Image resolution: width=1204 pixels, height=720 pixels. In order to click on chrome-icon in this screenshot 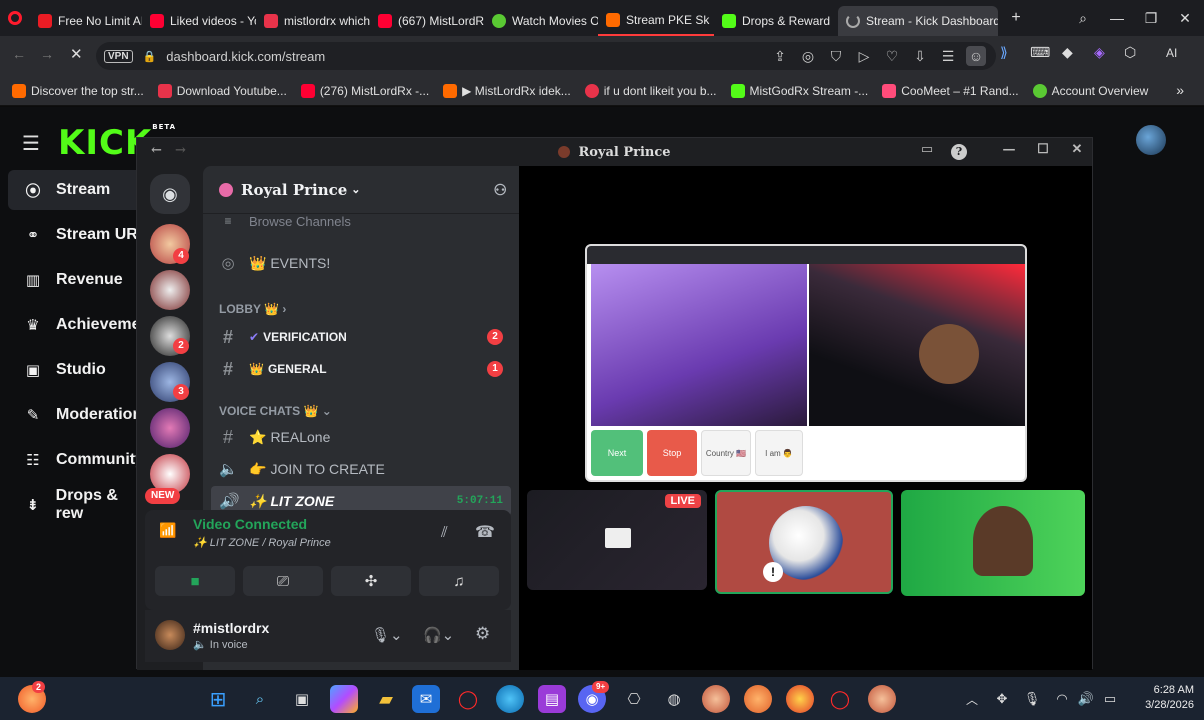, I will do `click(800, 699)`.